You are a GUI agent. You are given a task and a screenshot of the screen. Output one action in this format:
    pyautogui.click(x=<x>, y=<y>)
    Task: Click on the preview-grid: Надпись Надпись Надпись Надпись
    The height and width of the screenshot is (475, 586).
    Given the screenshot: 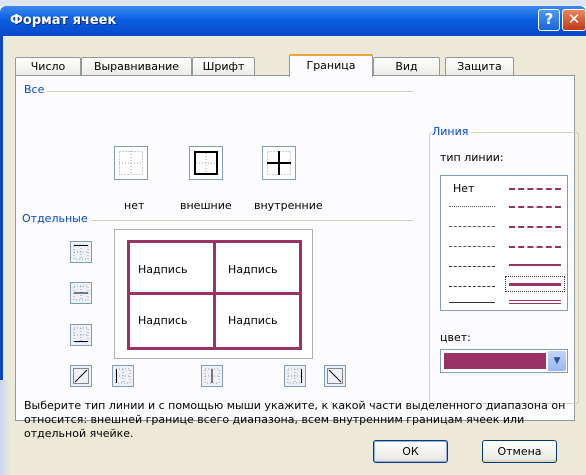 What is the action you would take?
    pyautogui.click(x=214, y=295)
    